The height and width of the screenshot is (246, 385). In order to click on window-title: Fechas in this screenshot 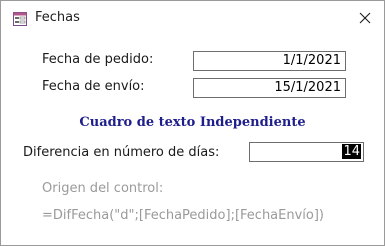, I will do `click(57, 17)`.